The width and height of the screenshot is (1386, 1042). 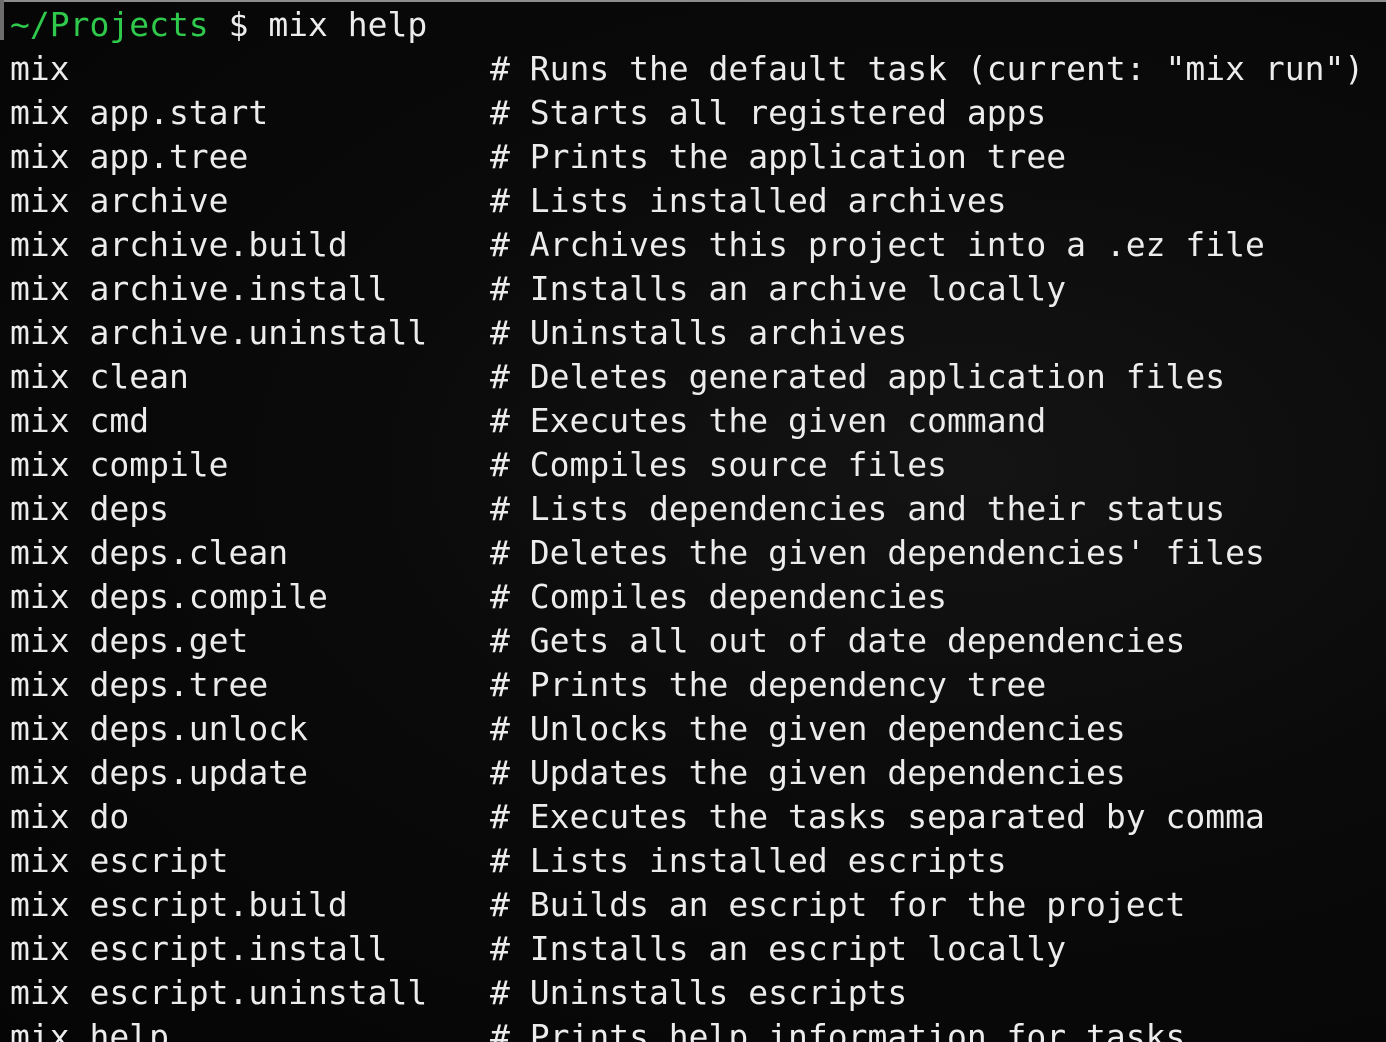 What do you see at coordinates (219, 332) in the screenshot?
I see `task-name: mix archive.uninstall` at bounding box center [219, 332].